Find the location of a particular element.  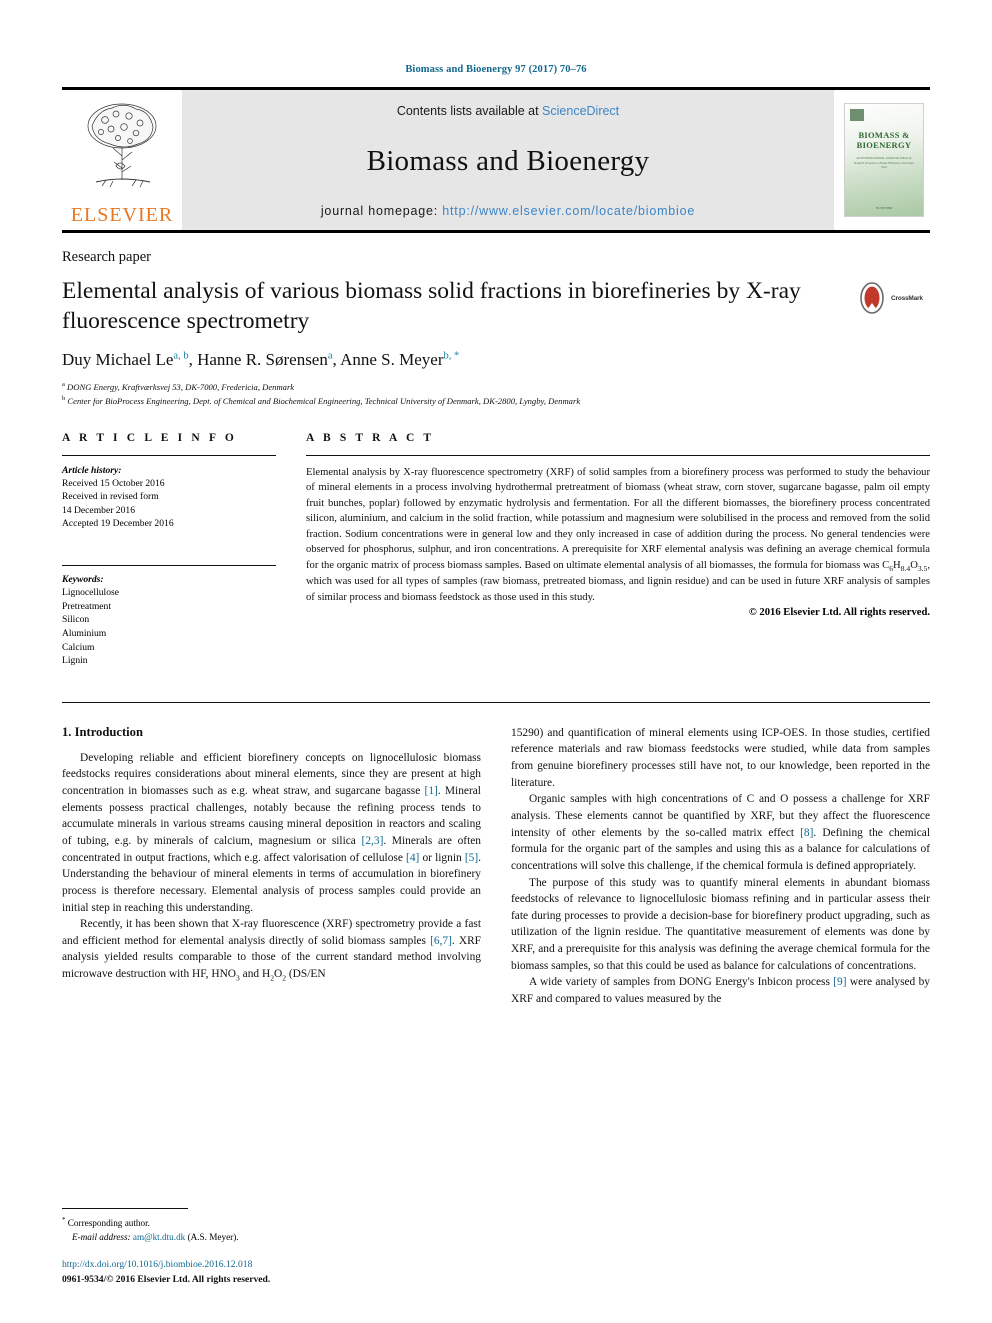

homepage-label: journal homepage: is located at coordinates (381, 211).